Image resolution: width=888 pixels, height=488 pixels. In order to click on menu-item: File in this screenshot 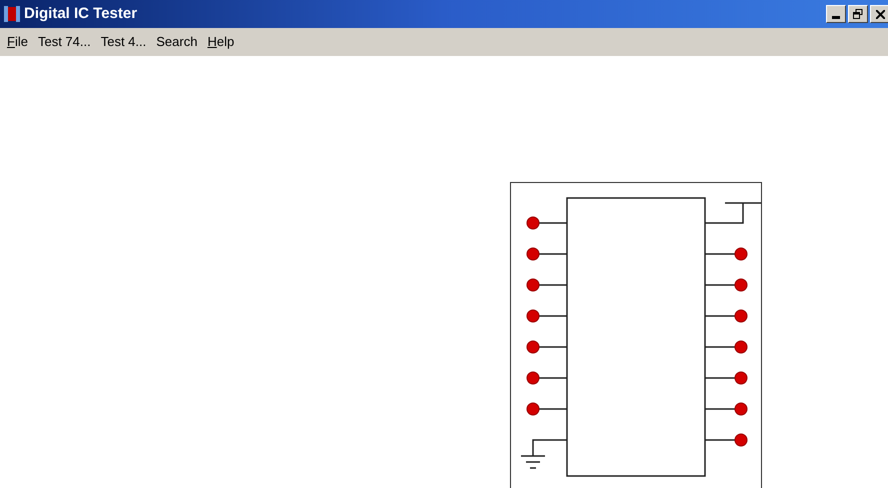, I will do `click(17, 42)`.